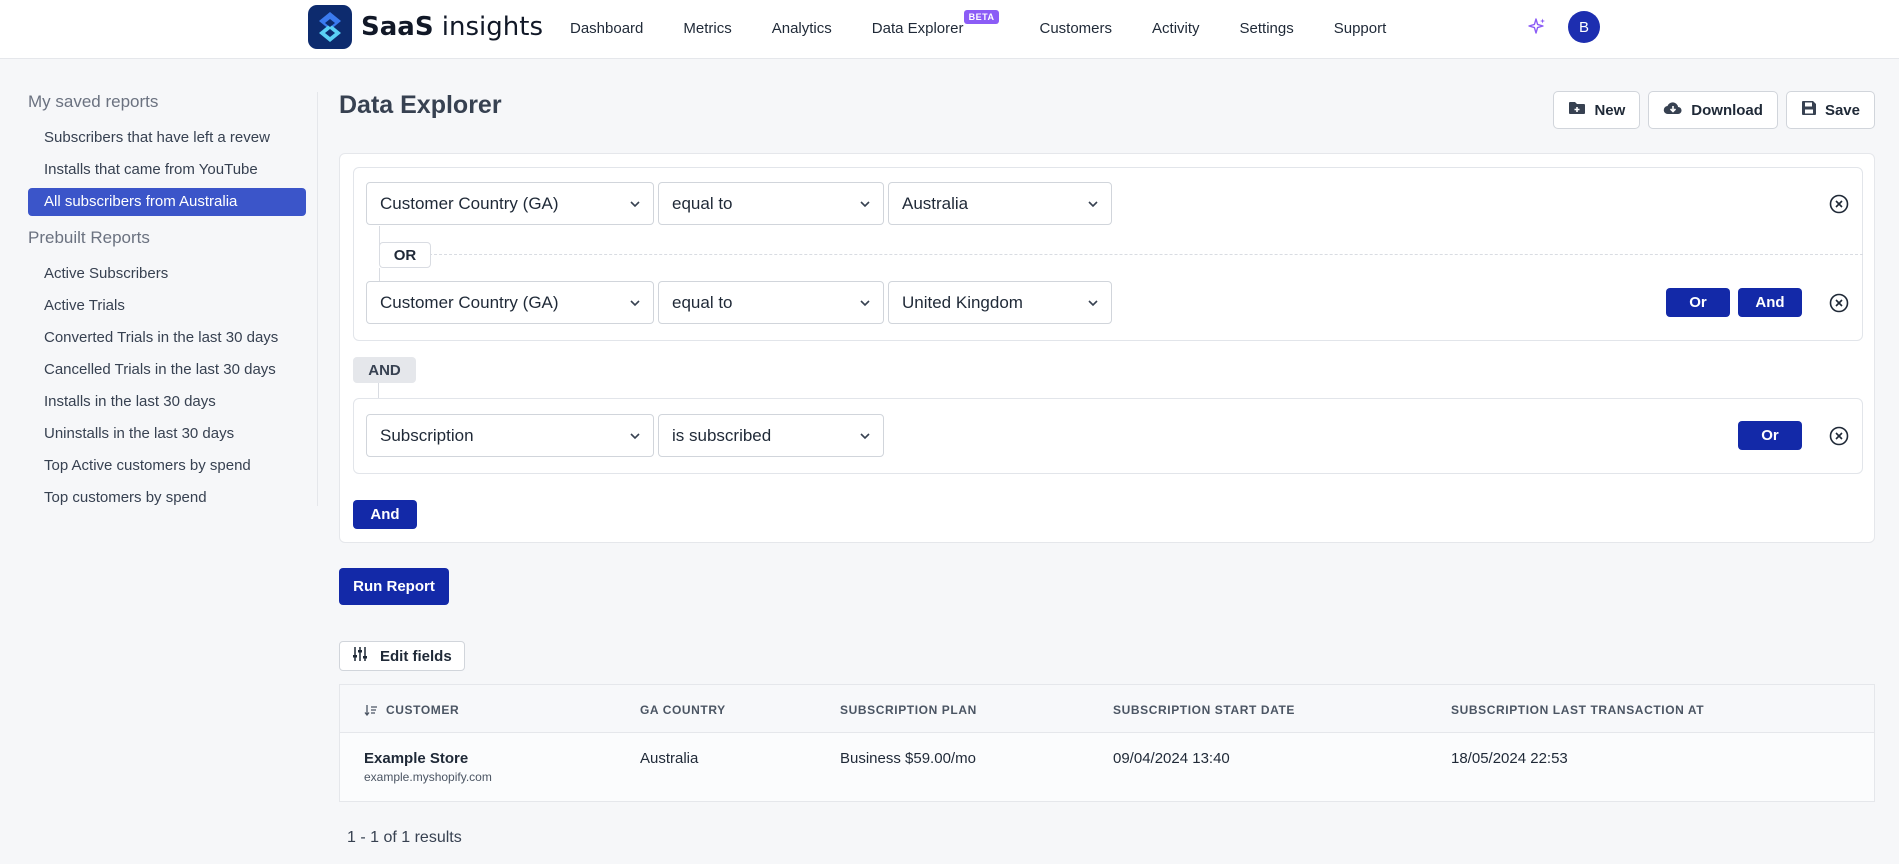  What do you see at coordinates (420, 105) in the screenshot?
I see `page-title: Data Explorer` at bounding box center [420, 105].